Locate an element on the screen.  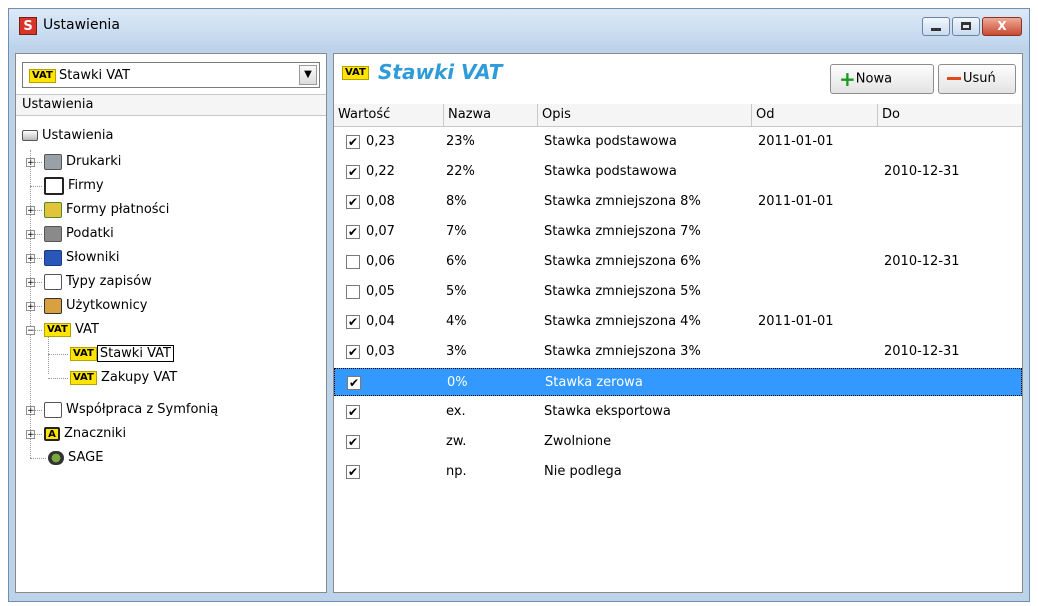
section-combobox: VAT Stawki VAT ▼ is located at coordinates (171, 75).